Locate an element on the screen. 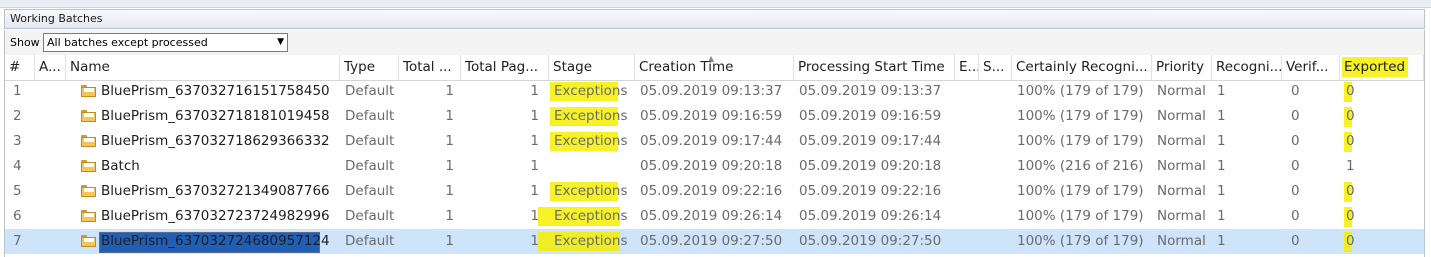 Image resolution: width=1431 pixels, height=257 pixels. cell-started: 05.09.2019 09:20:18 is located at coordinates (870, 166).